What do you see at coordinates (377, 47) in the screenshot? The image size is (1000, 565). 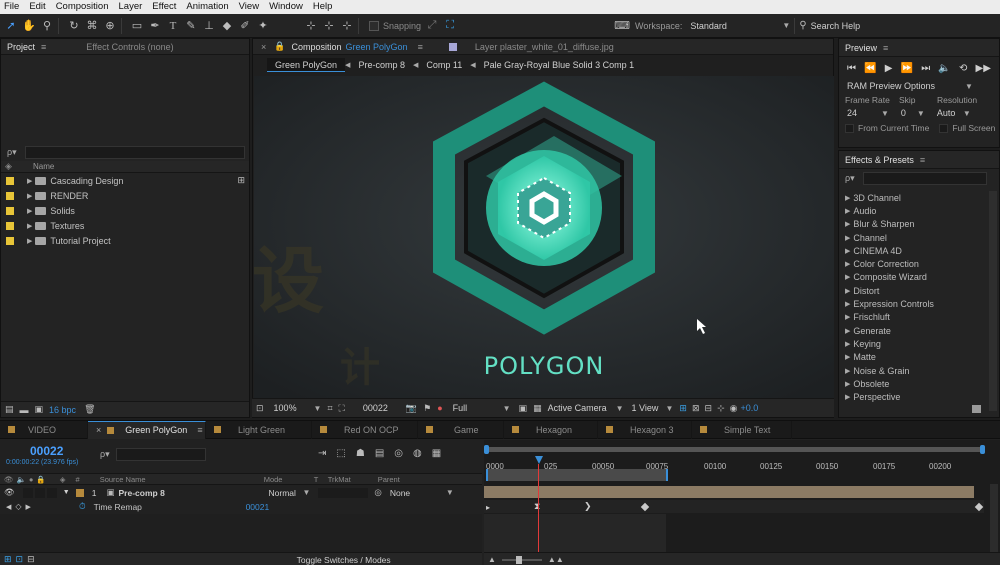 I see `composition-tab-name: Green PolyGon` at bounding box center [377, 47].